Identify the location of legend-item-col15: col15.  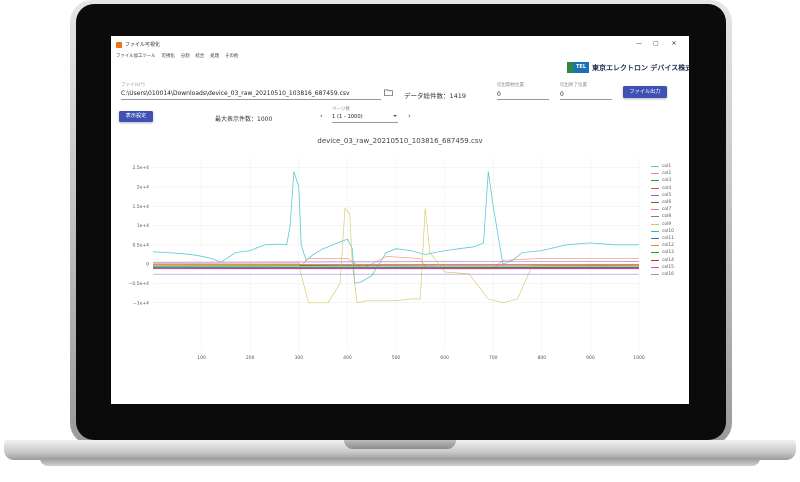
(662, 267).